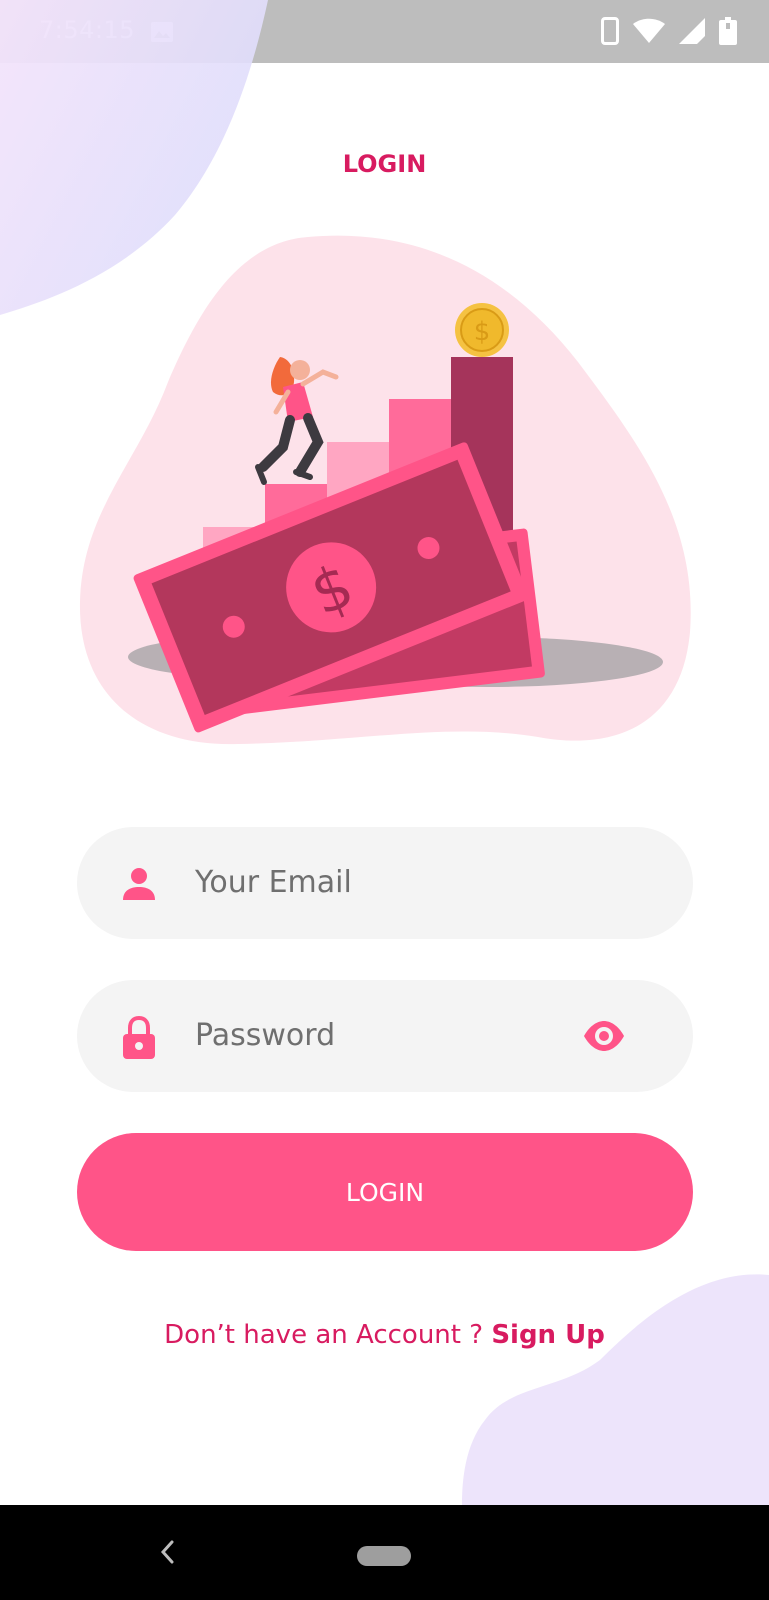 The width and height of the screenshot is (769, 1600). Describe the element at coordinates (384, 1556) in the screenshot. I see `home-pill-icon` at that location.